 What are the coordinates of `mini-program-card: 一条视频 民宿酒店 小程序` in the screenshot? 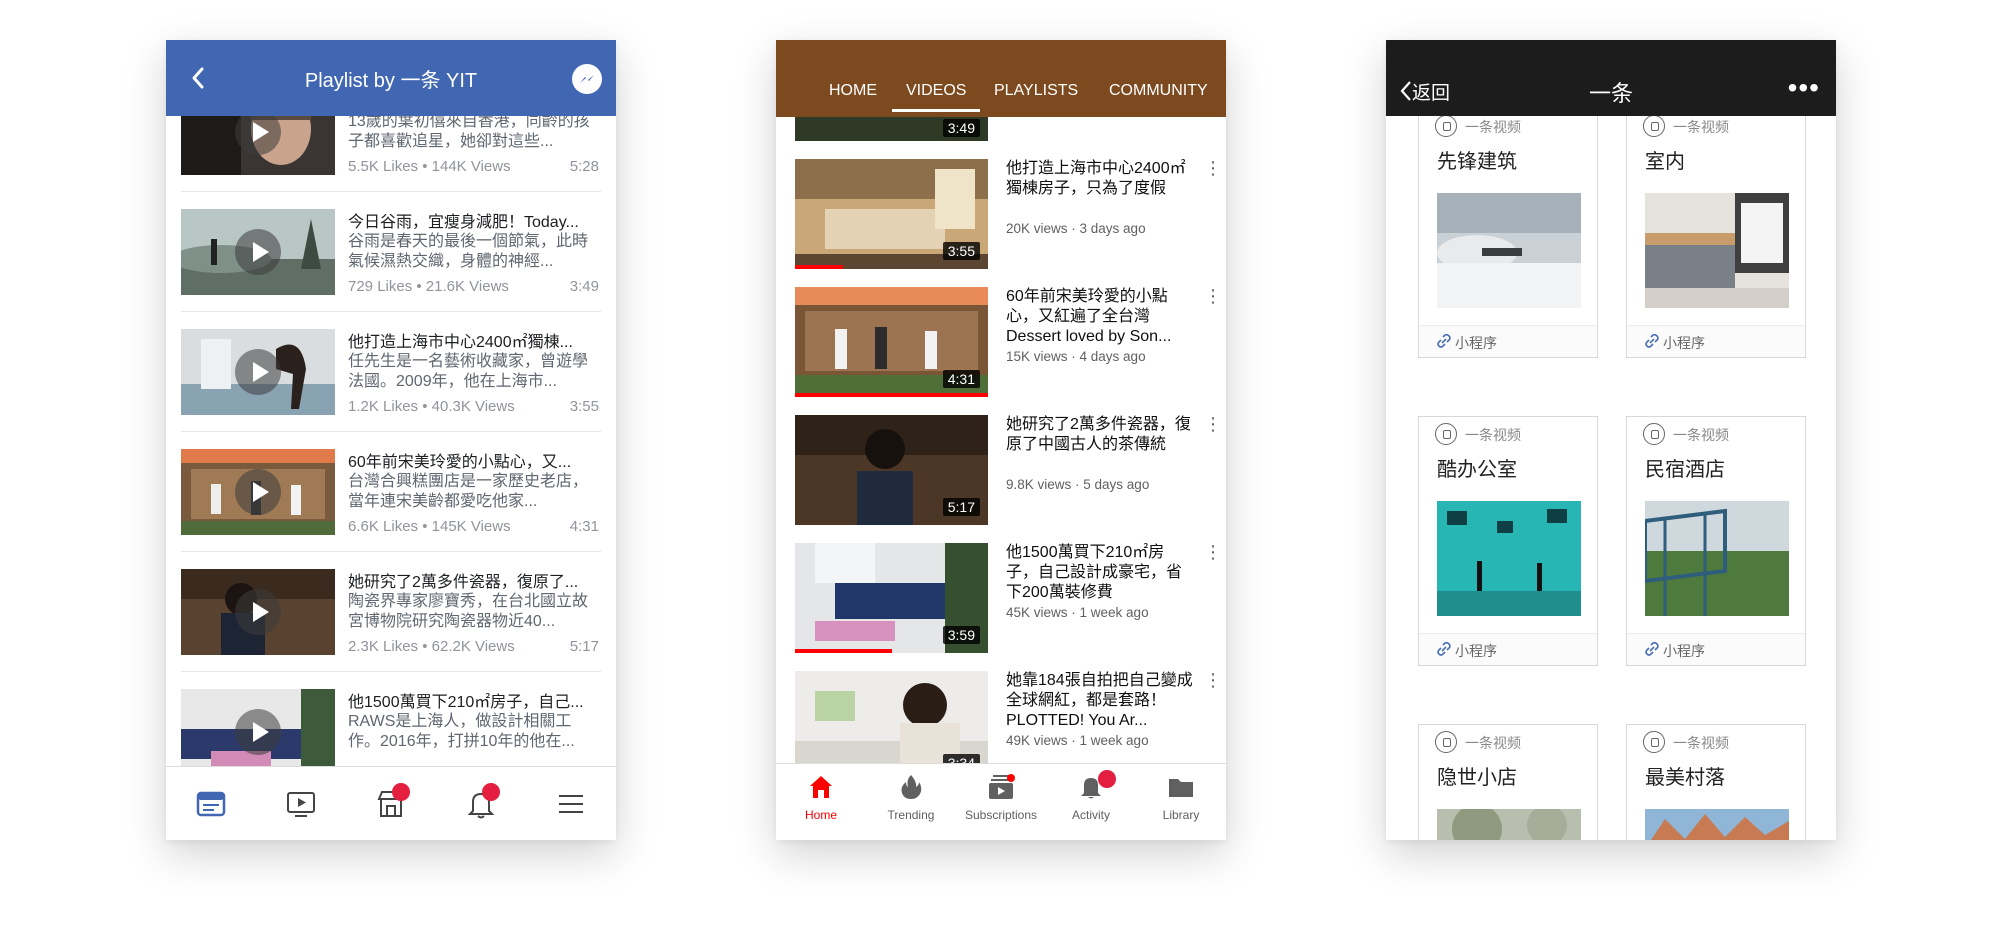 It's located at (1716, 541).